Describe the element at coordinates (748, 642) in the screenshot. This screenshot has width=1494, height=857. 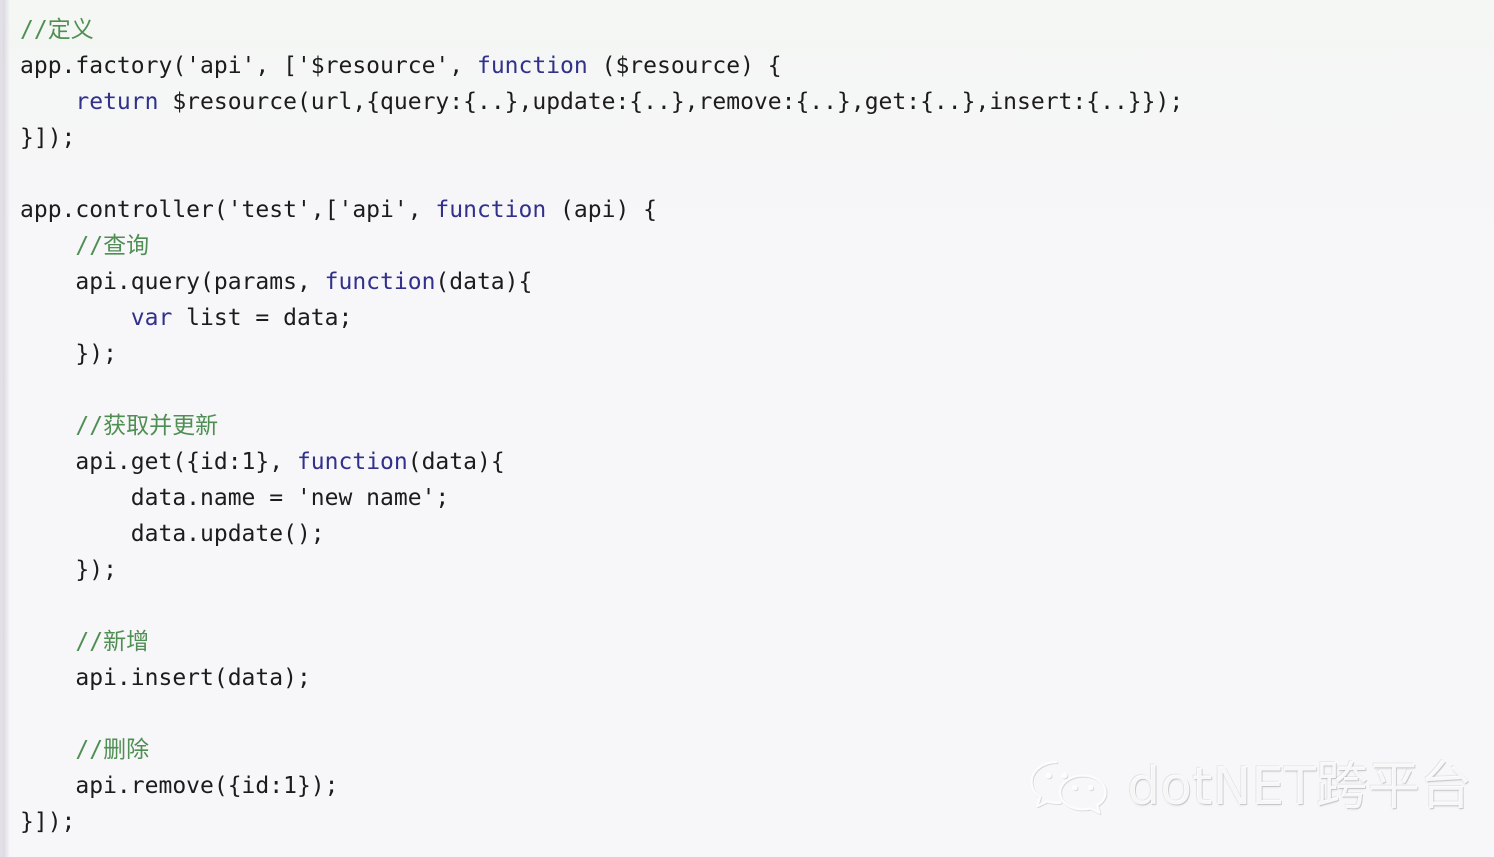
I see `code-line: //新增` at that location.